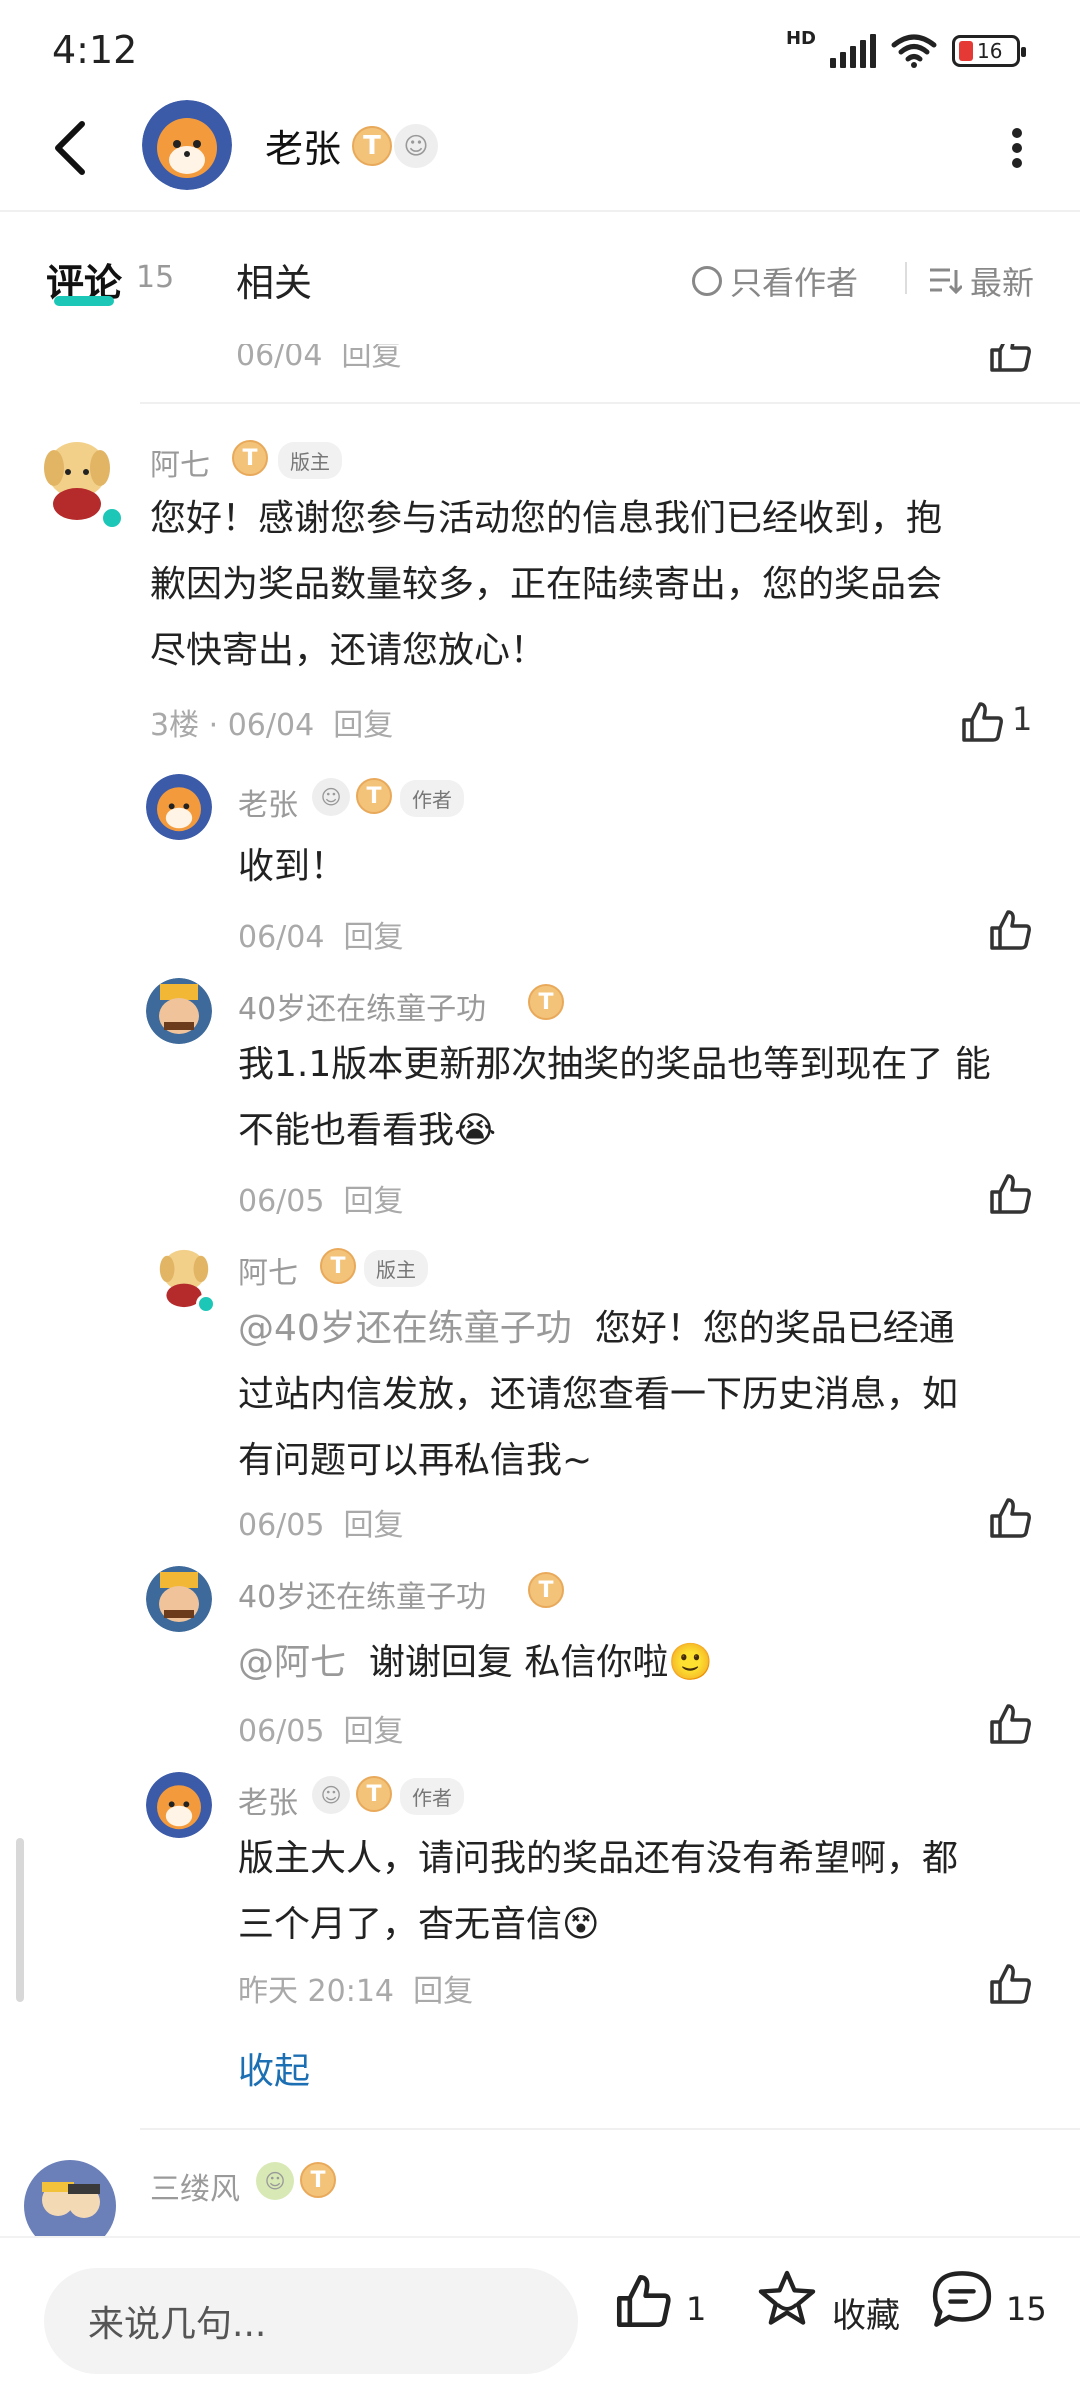 The image size is (1080, 2400). What do you see at coordinates (20, 1920) in the screenshot?
I see `scrollbar` at bounding box center [20, 1920].